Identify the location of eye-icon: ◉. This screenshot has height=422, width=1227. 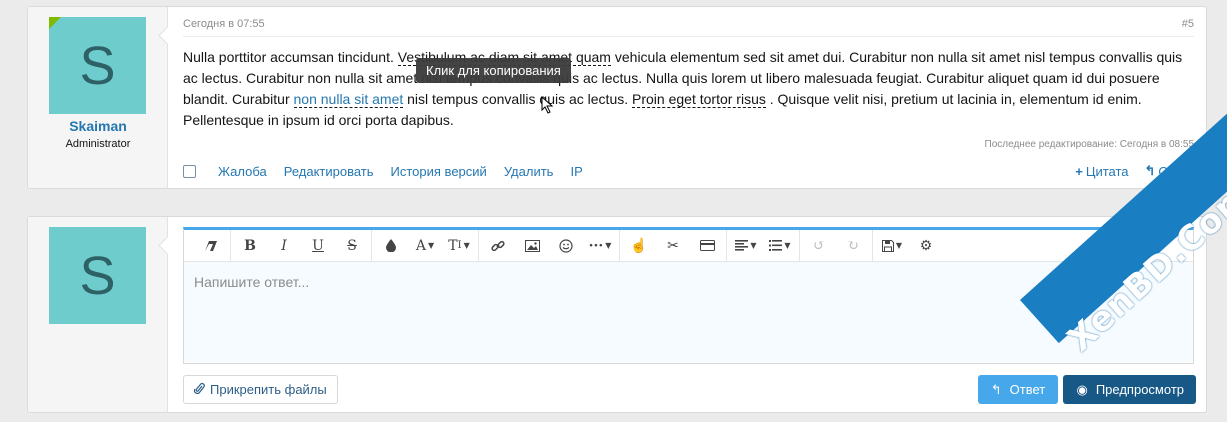
(1082, 389).